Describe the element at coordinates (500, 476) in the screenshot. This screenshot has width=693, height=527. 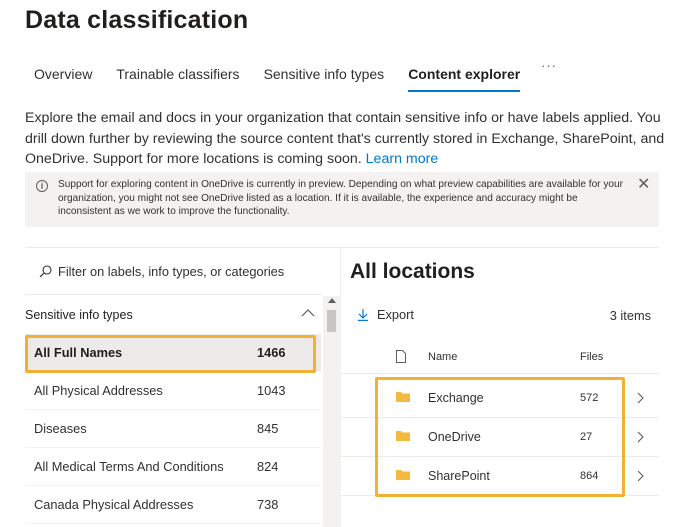
I see `table-row: SharePoint 864` at that location.